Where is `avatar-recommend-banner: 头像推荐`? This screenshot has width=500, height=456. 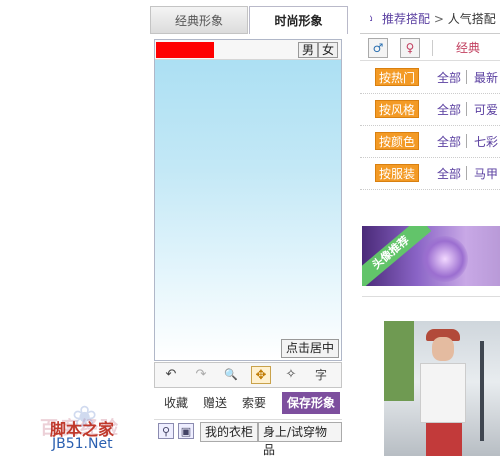
avatar-recommend-banner: 头像推荐 is located at coordinates (431, 256).